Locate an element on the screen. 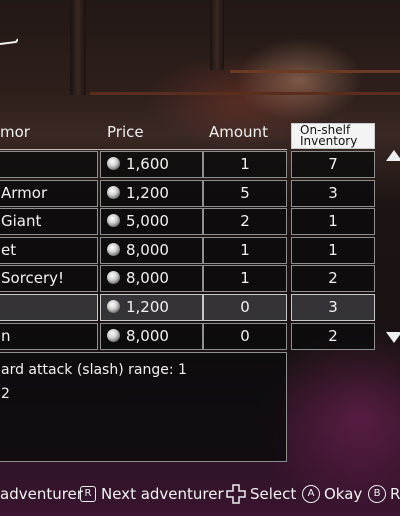 The height and width of the screenshot is (516, 400). price-value: 5,000 is located at coordinates (147, 221).